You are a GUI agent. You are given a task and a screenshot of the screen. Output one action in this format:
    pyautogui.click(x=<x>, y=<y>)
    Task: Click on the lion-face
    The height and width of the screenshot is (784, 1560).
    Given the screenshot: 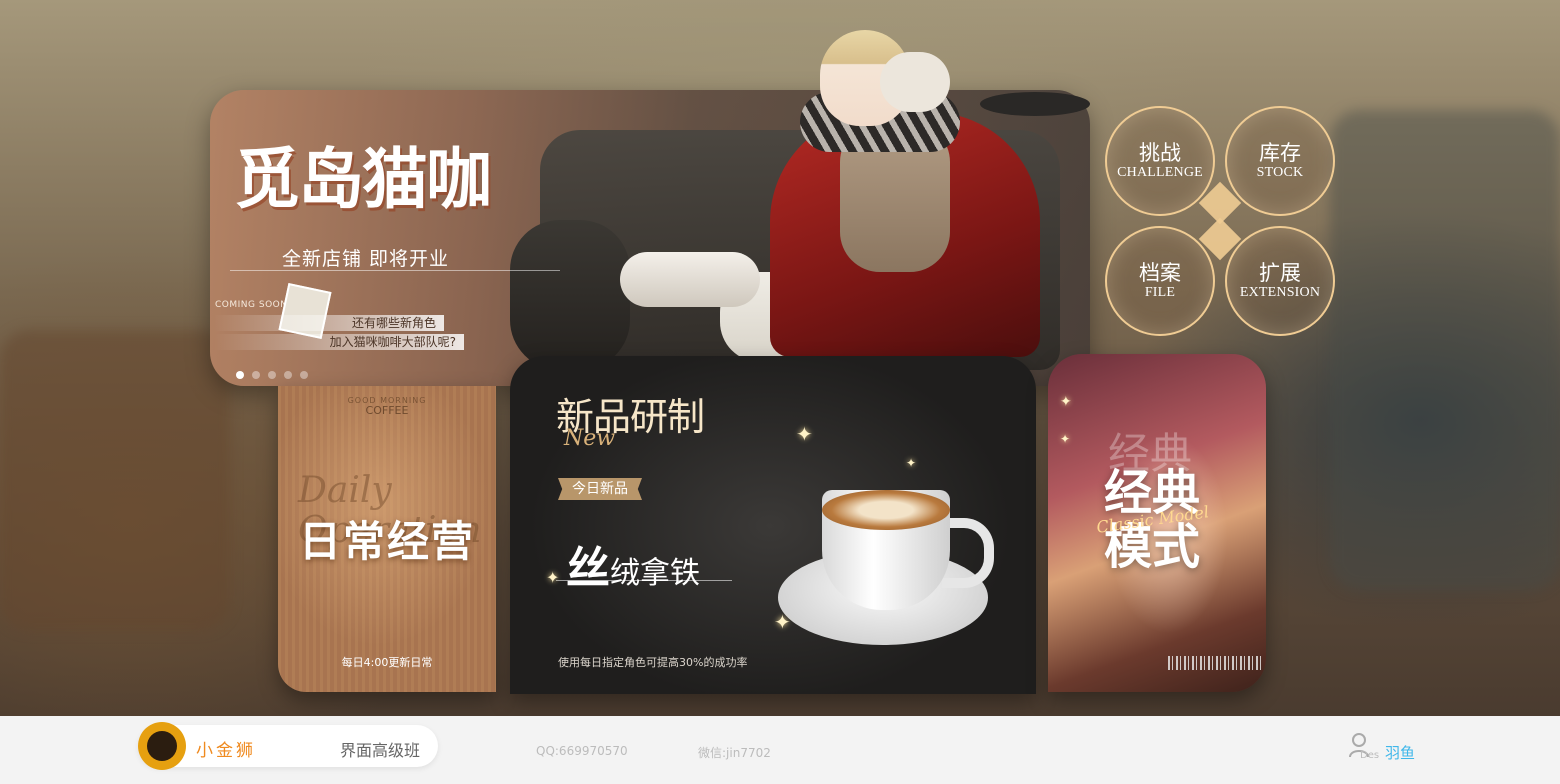 What is the action you would take?
    pyautogui.click(x=162, y=746)
    